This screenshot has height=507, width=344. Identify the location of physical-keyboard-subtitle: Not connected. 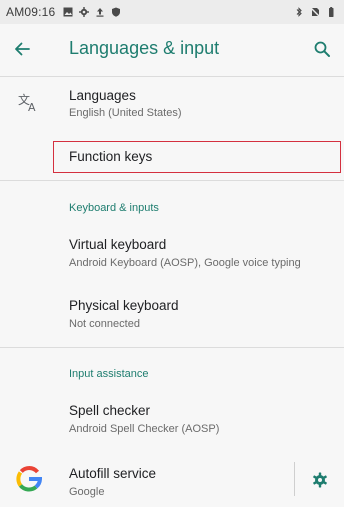
(104, 324).